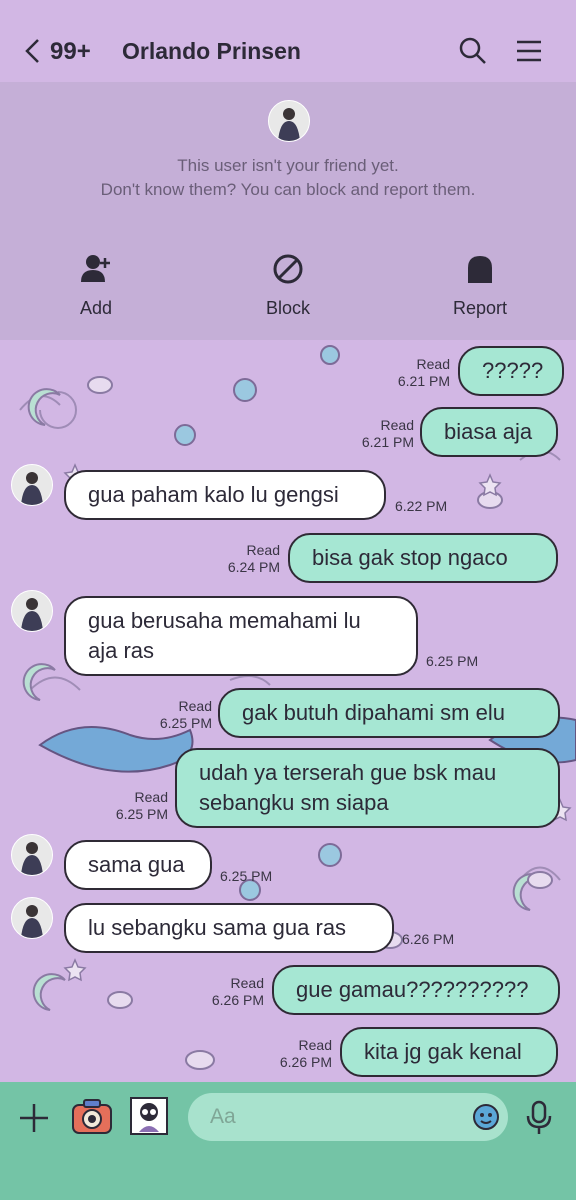 This screenshot has width=576, height=1200. I want to click on add-friend-icon, so click(95, 268).